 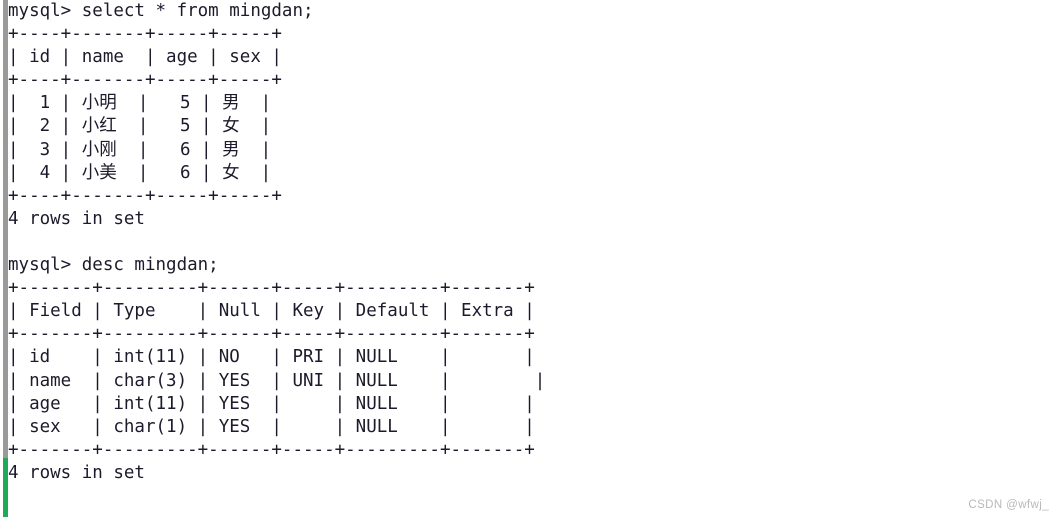 What do you see at coordinates (145, 57) in the screenshot?
I see `terminal-line: | id | name | age | sex |` at bounding box center [145, 57].